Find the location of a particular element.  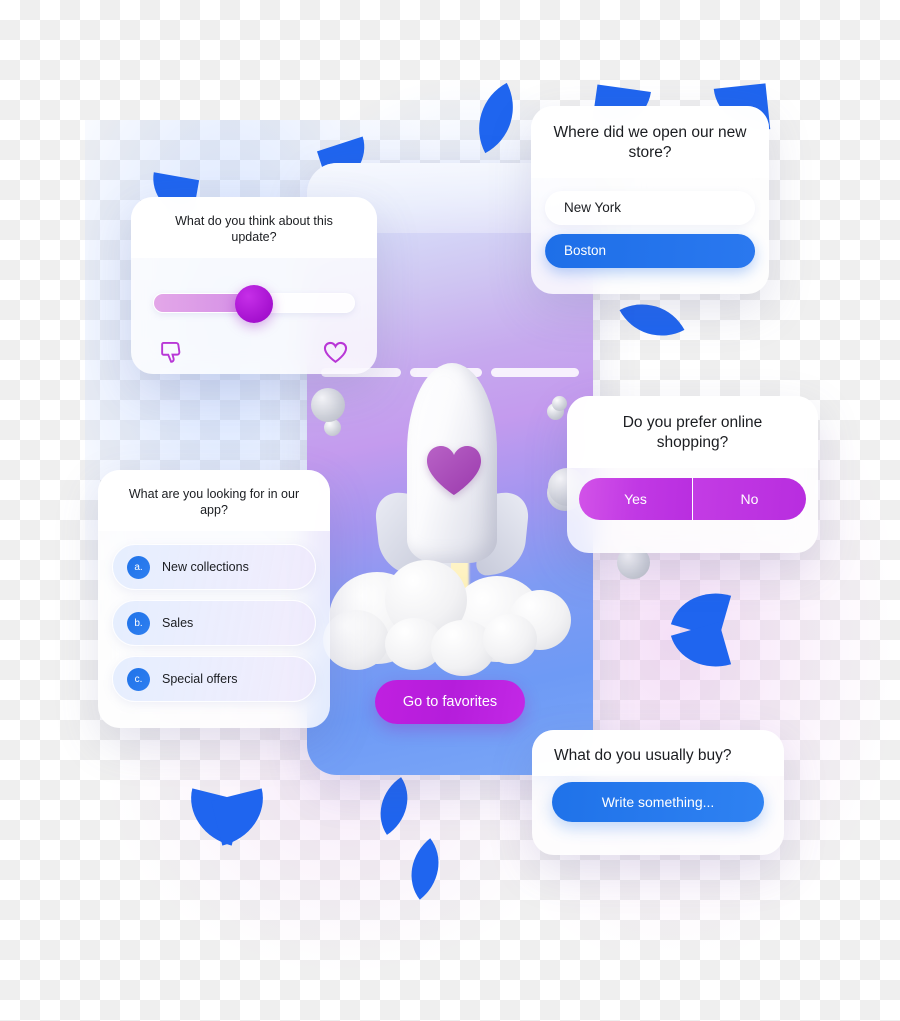

slider-icon-row is located at coordinates (254, 352).